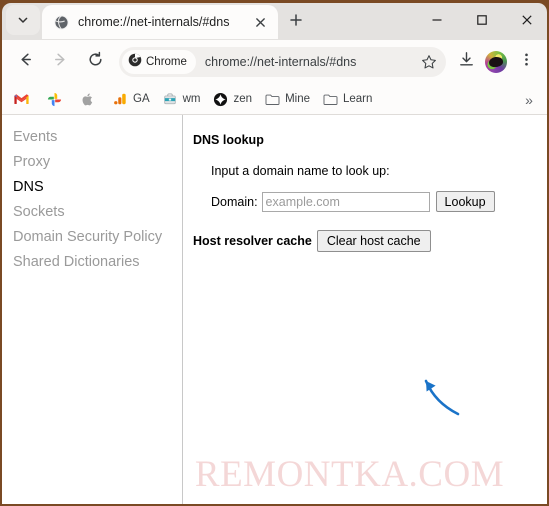 The width and height of the screenshot is (549, 506). Describe the element at coordinates (92, 187) in the screenshot. I see `sidebar-item-dns: DNS` at that location.